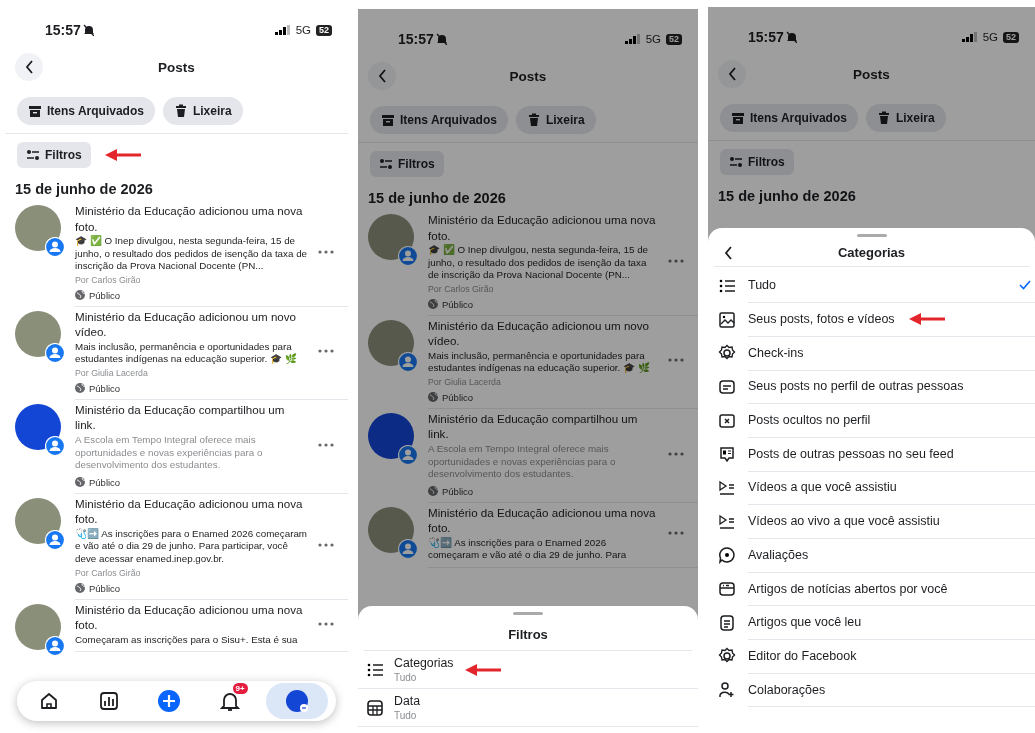  I want to click on category-option: Check-ins, so click(871, 353).